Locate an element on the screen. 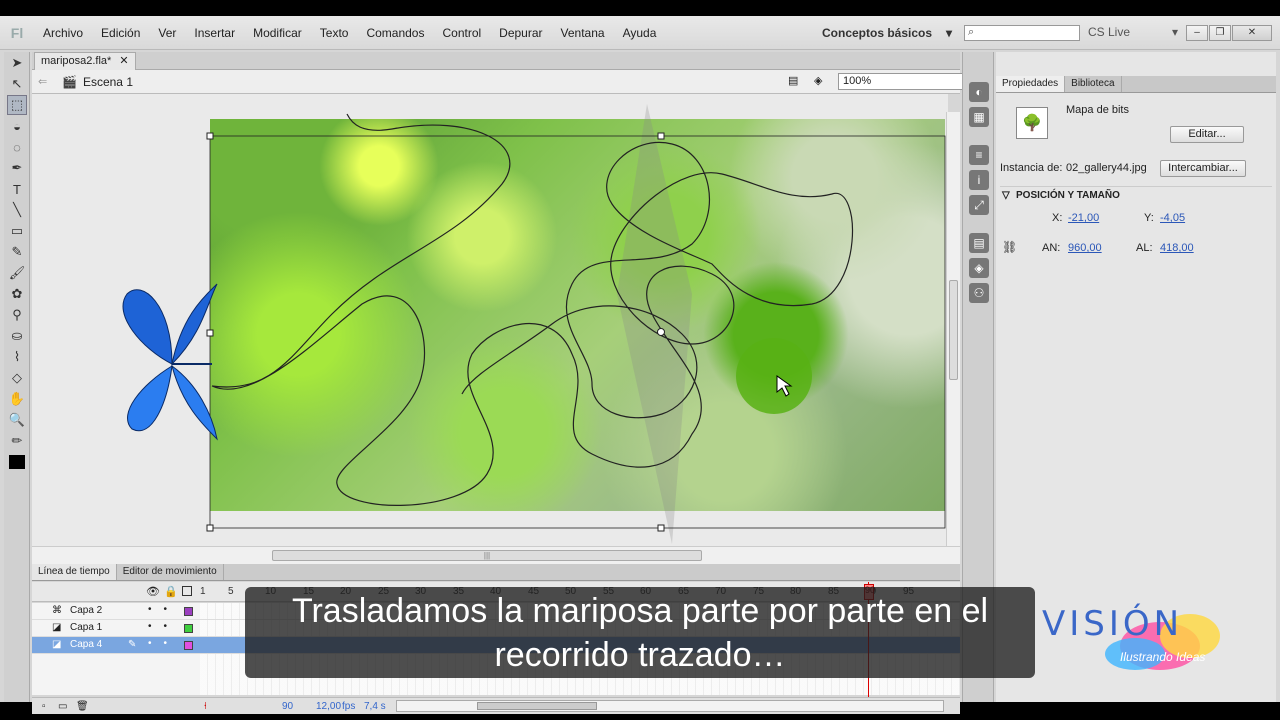  x-field: -21,00 is located at coordinates (1083, 218).